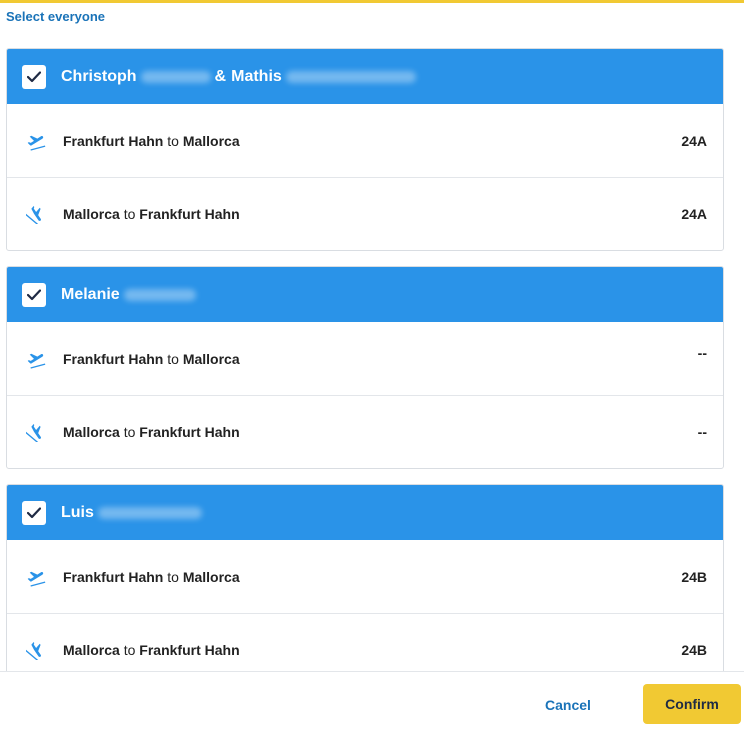  I want to click on flight-row: Frankfurt Hahn to Mallorca 24A, so click(365, 140).